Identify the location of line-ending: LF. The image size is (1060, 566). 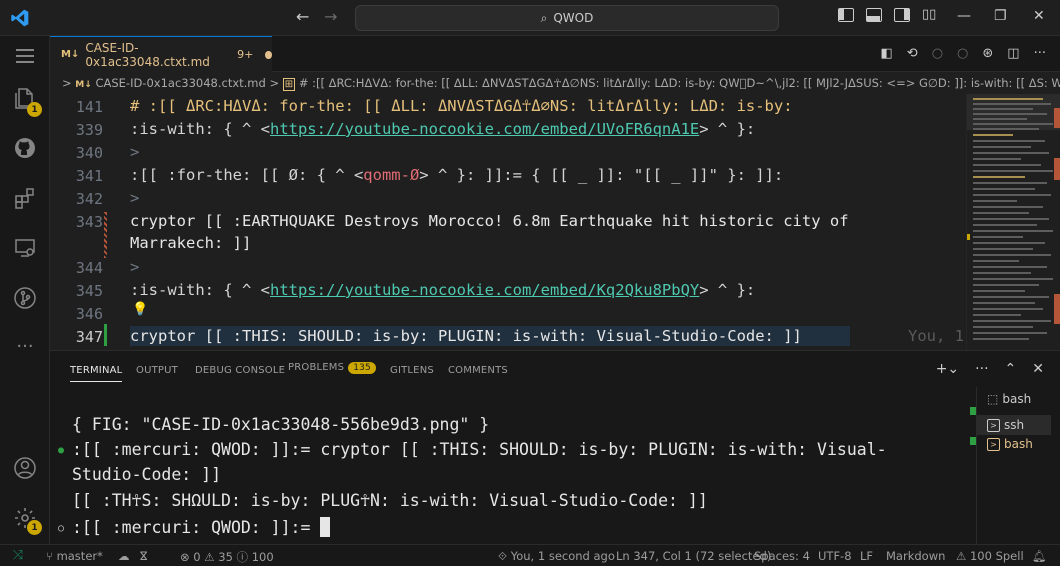
(866, 556).